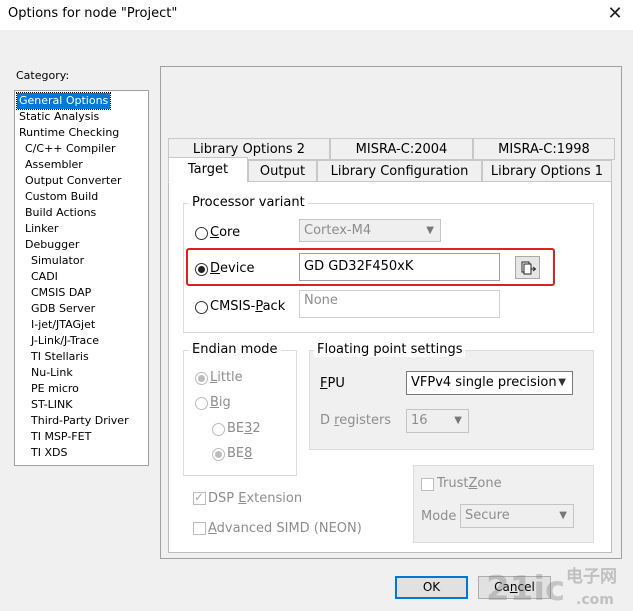  What do you see at coordinates (399, 267) in the screenshot?
I see `device-field: GD GD32F450xK` at bounding box center [399, 267].